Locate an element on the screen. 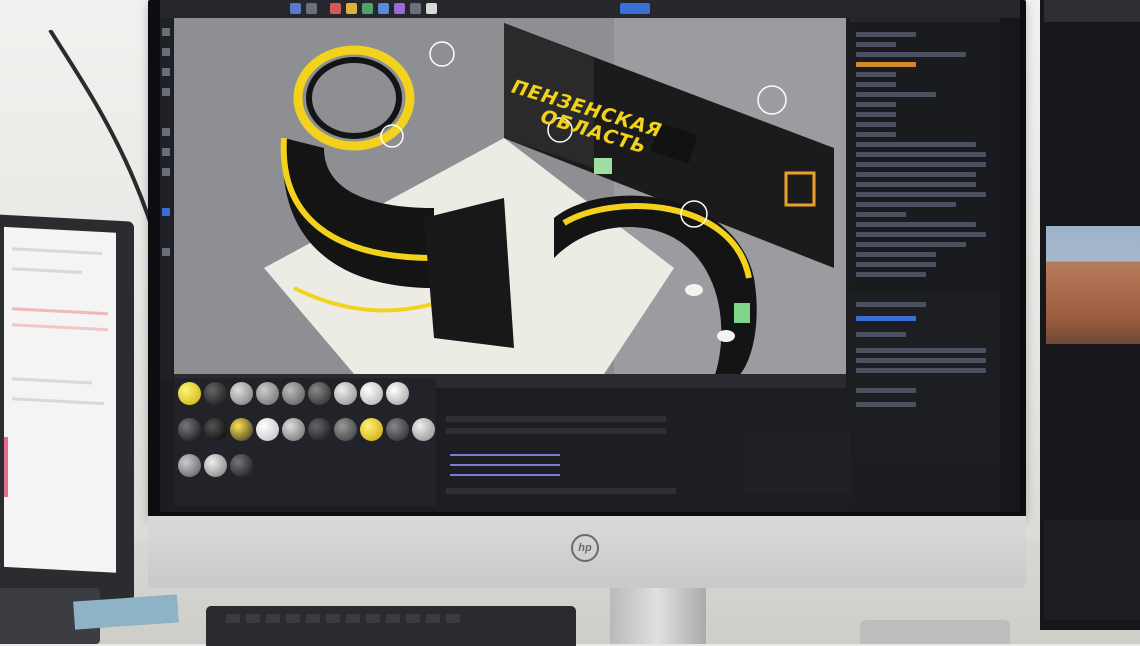 Image resolution: width=1140 pixels, height=646 pixels. keyframe-icon is located at coordinates (351, 8).